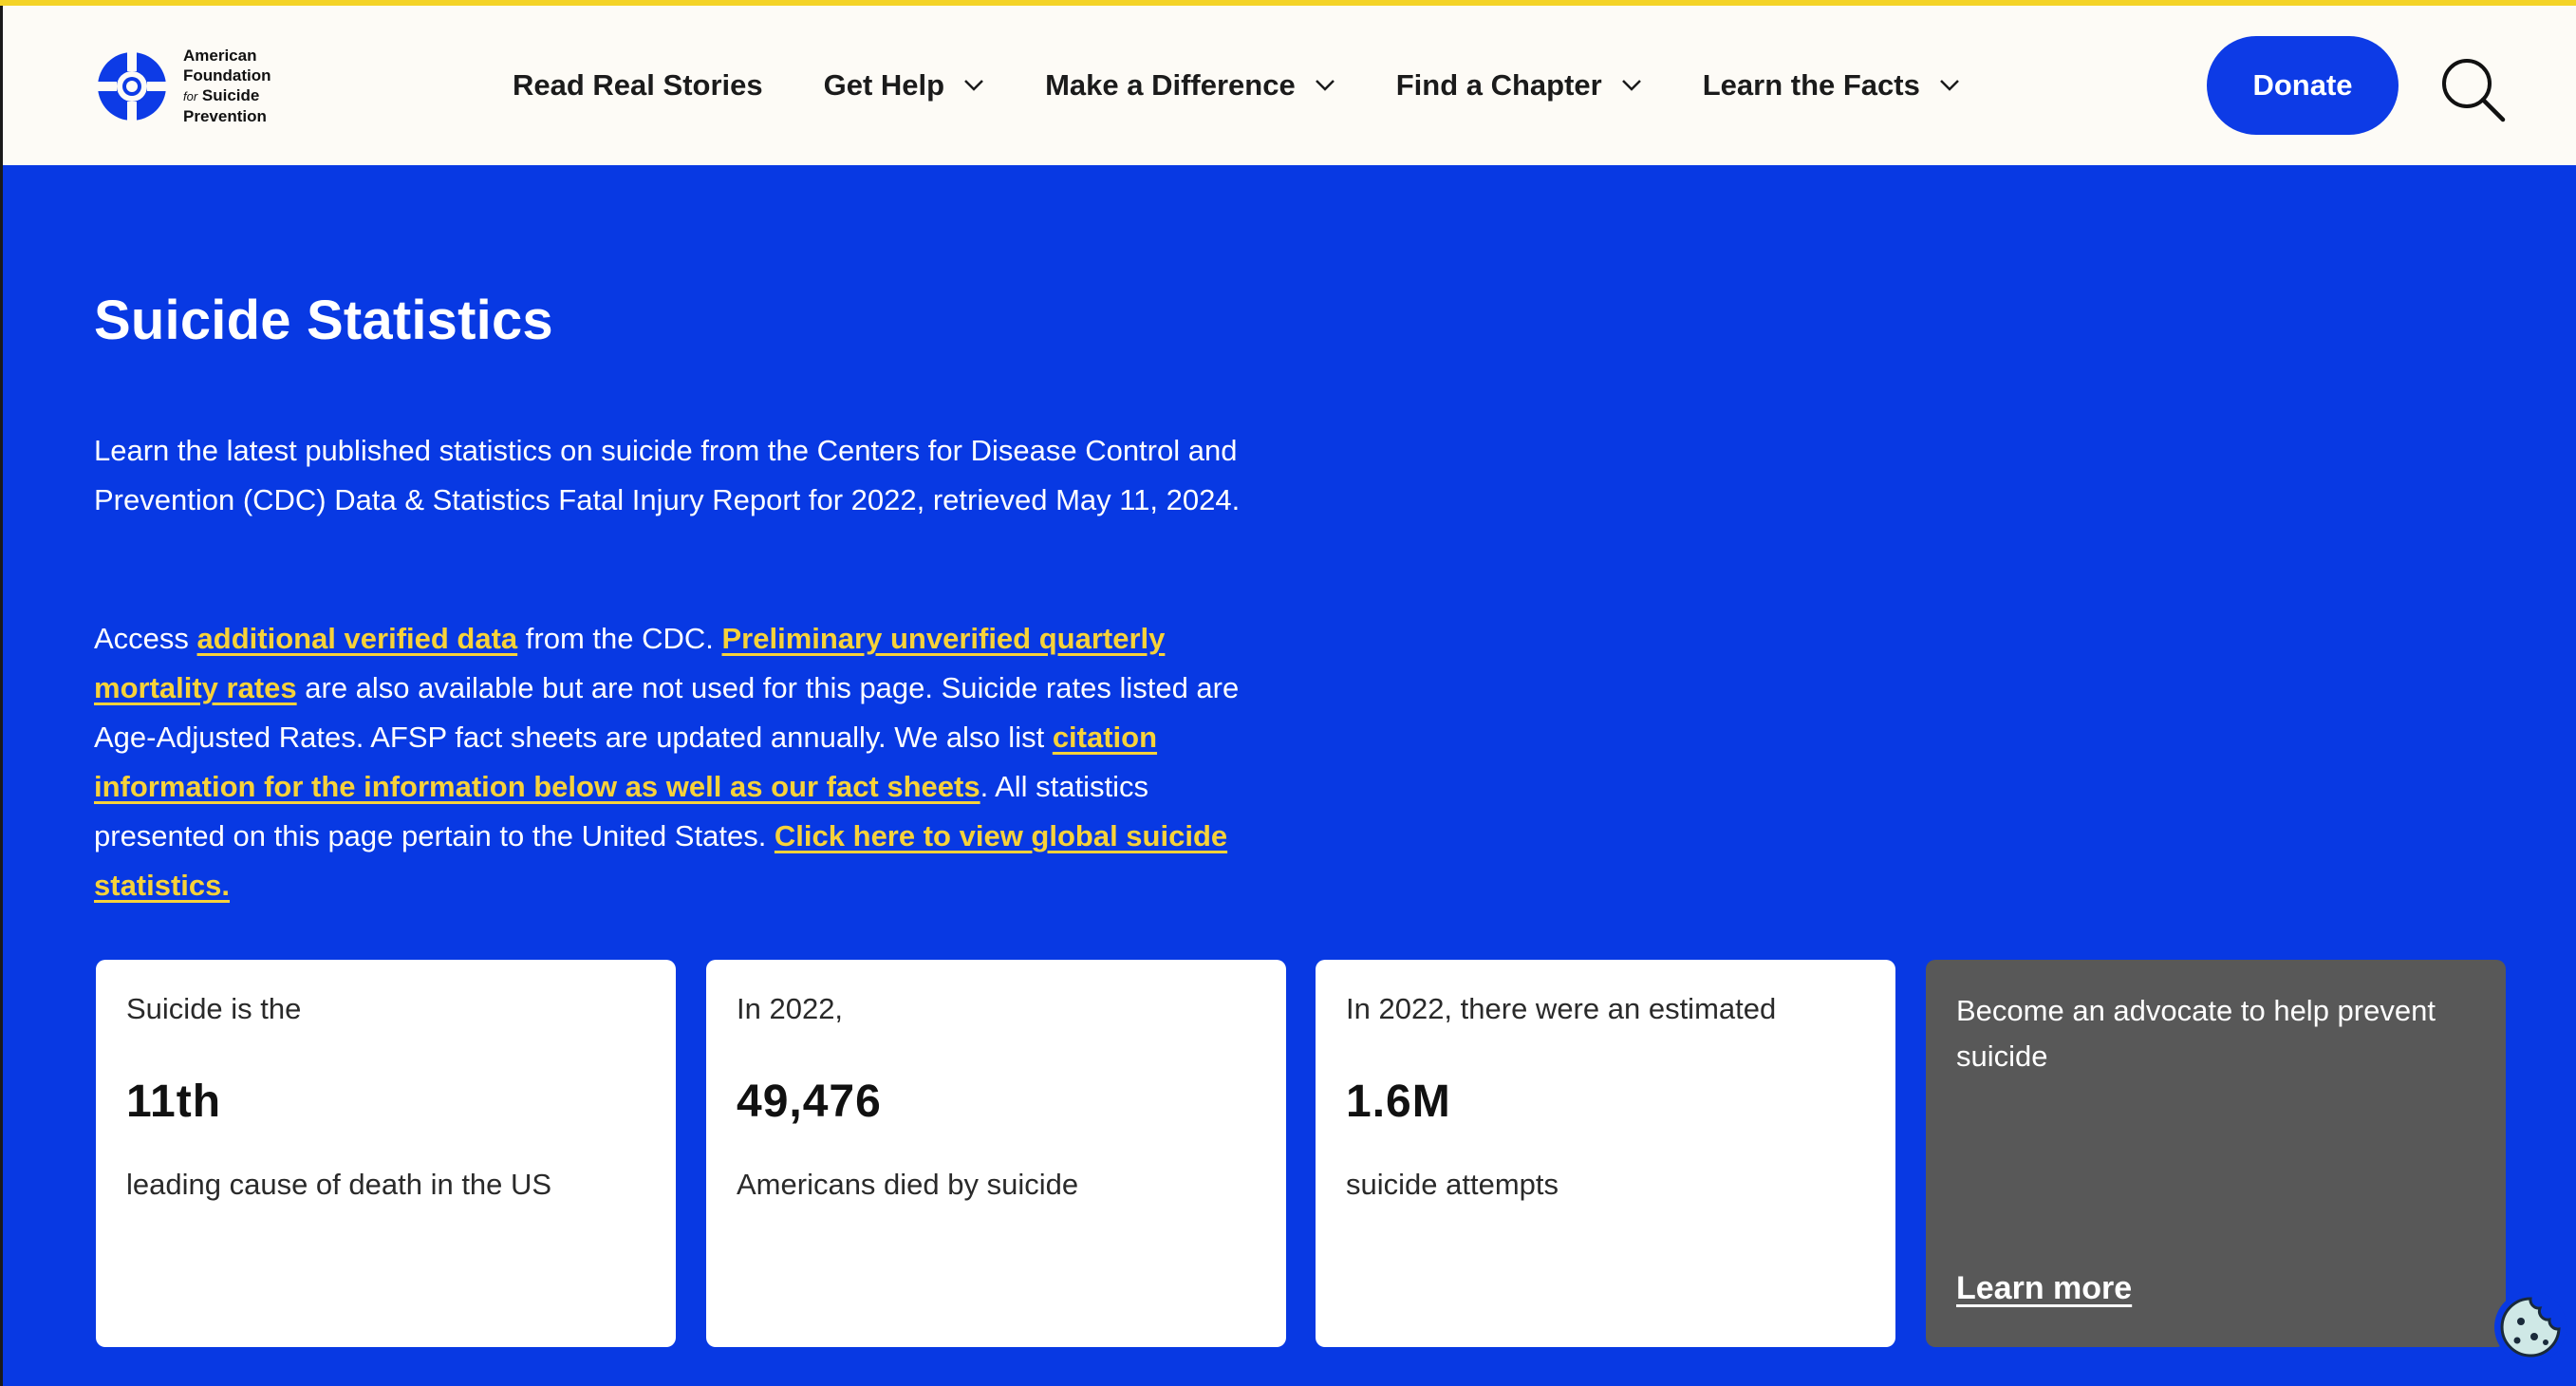 This screenshot has width=2576, height=1386. I want to click on stat-lead: In 2022,, so click(791, 1008).